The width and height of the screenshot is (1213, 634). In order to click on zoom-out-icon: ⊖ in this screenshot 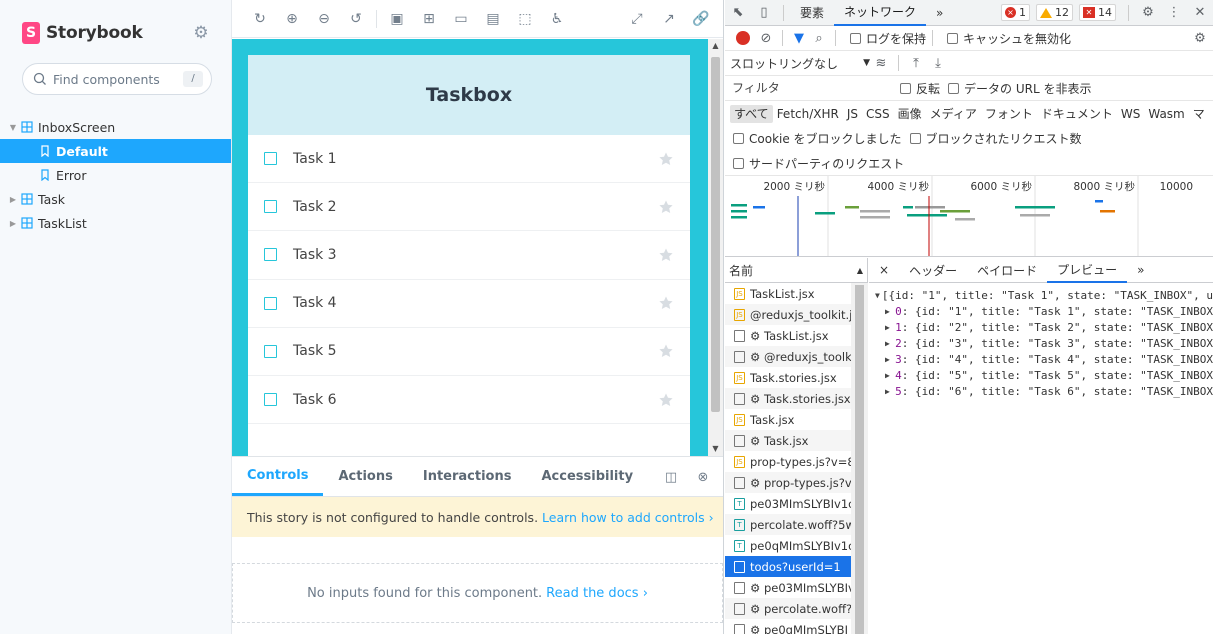, I will do `click(324, 19)`.